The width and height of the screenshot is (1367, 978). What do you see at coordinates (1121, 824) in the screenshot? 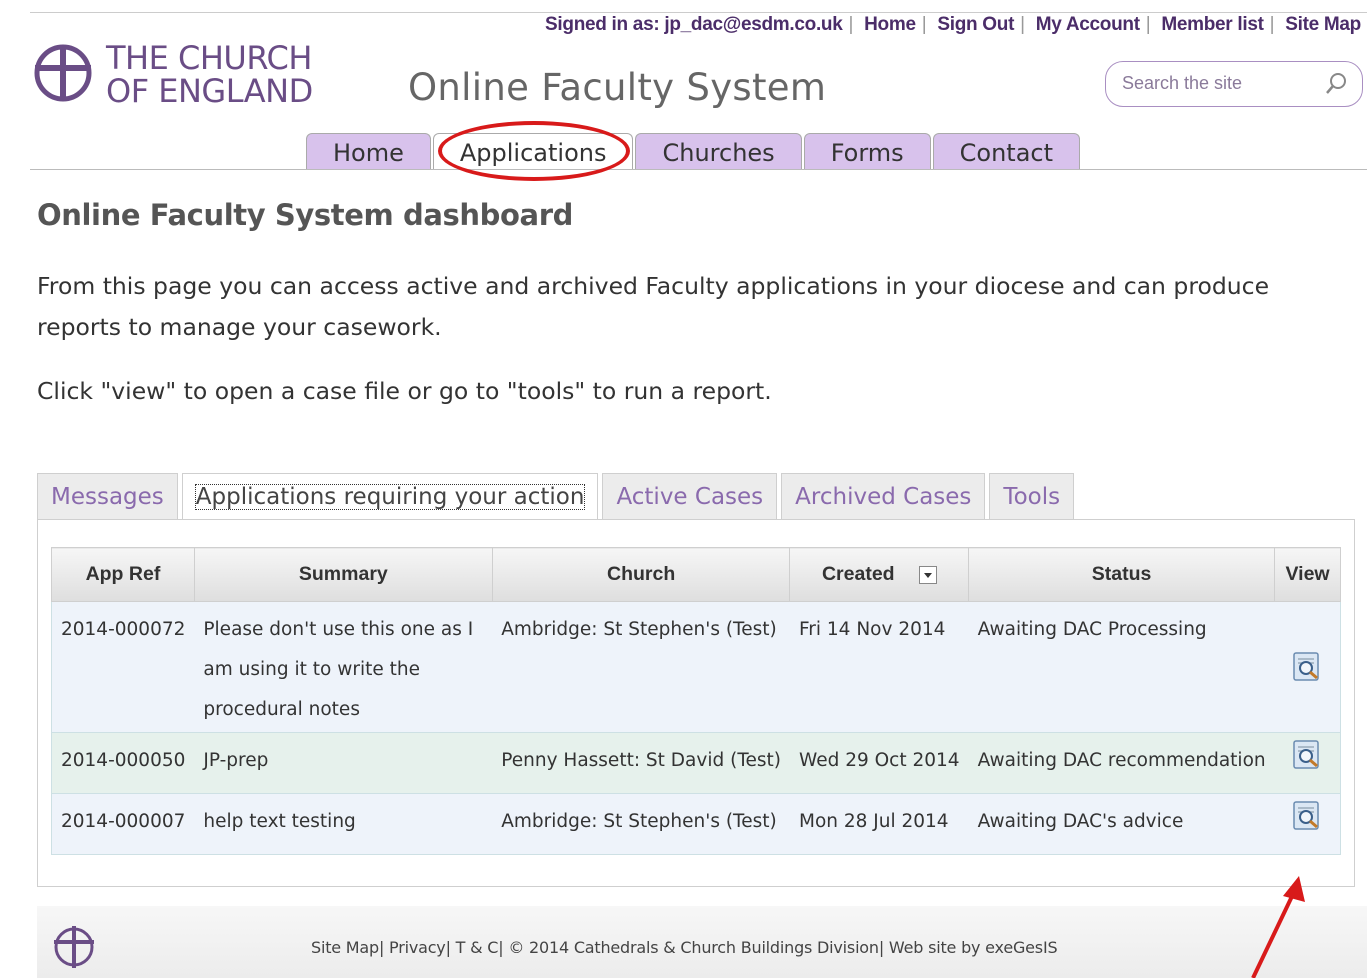
I see `cell-status: Awaiting DAC's advice` at bounding box center [1121, 824].